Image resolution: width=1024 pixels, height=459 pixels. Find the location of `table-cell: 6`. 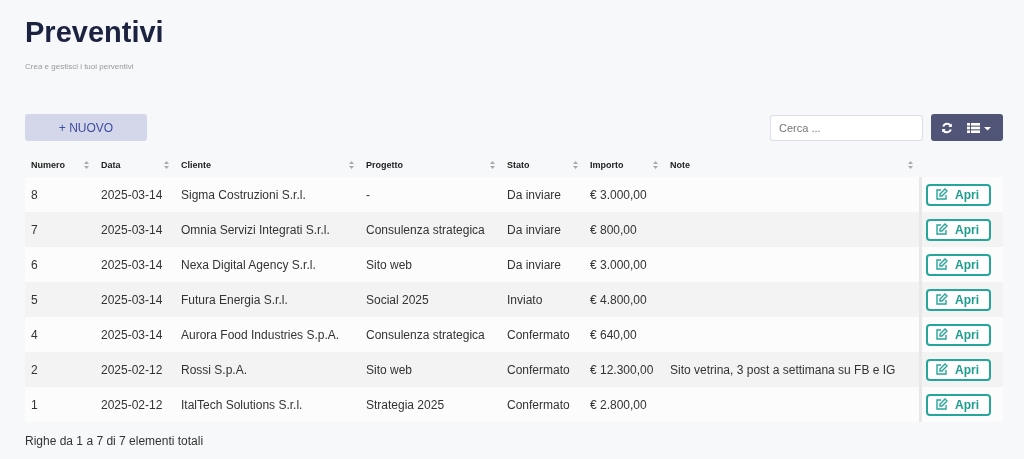

table-cell: 6 is located at coordinates (34, 264).